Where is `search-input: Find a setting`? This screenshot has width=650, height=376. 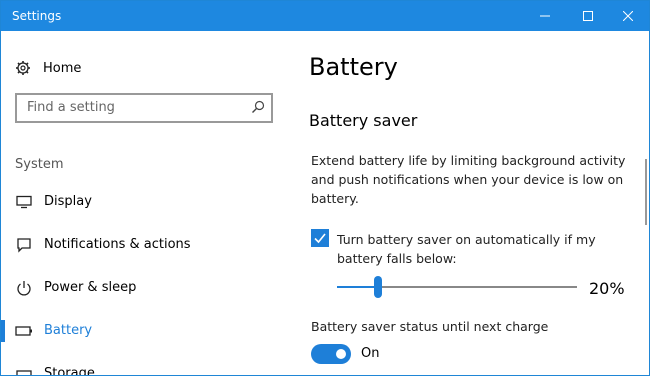
search-input: Find a setting is located at coordinates (144, 108).